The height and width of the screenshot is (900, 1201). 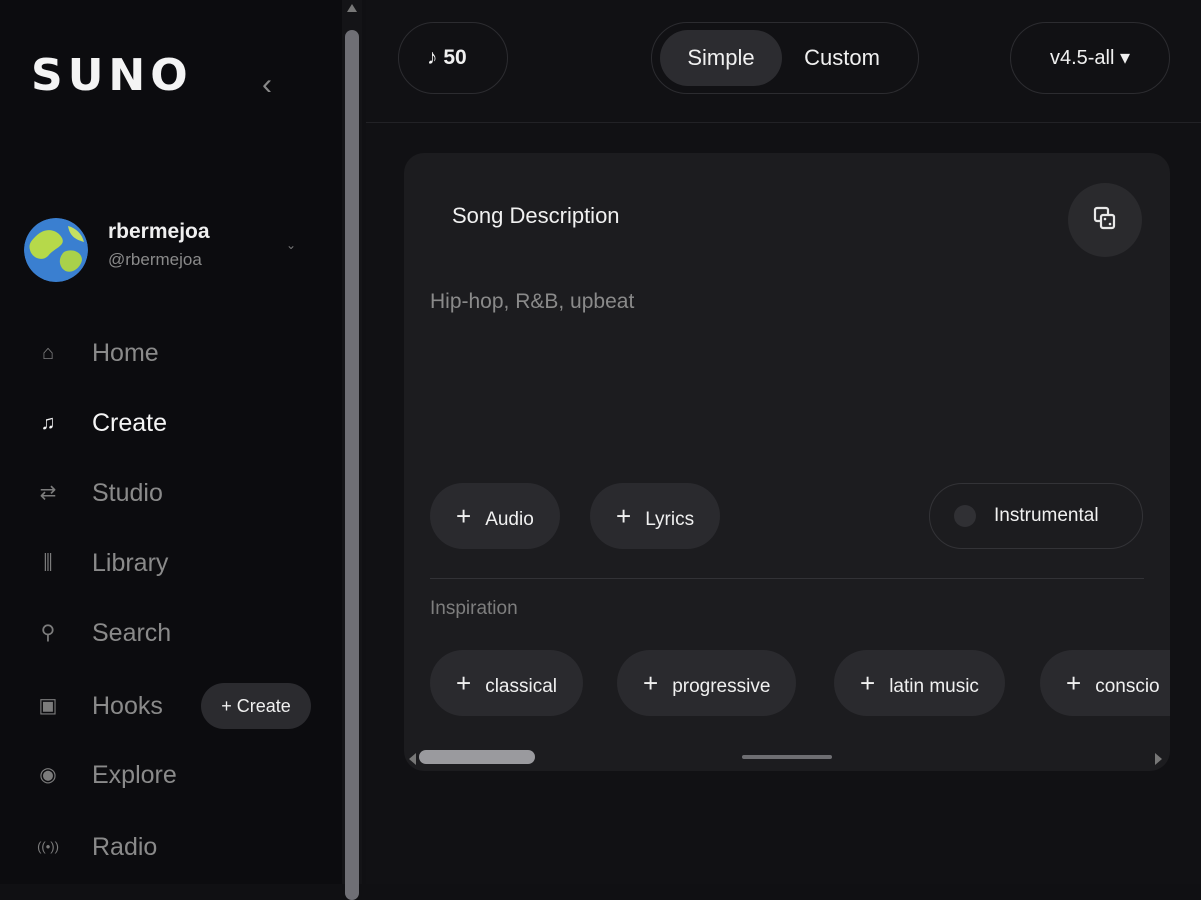 I want to click on explore-icon: ◉, so click(x=48, y=775).